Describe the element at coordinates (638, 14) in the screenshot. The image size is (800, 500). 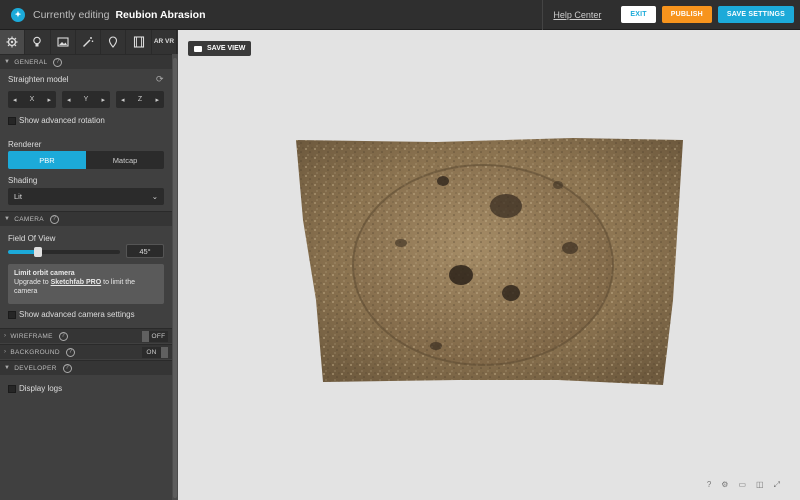
I see `exit-button: EXIT` at that location.